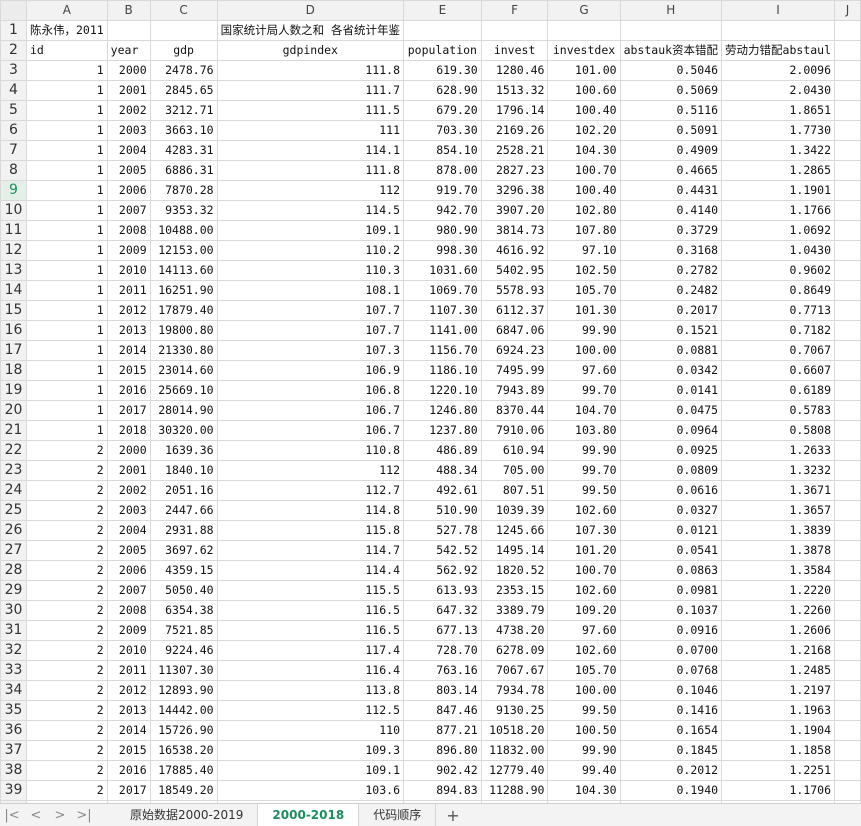 The height and width of the screenshot is (826, 861). I want to click on table-cell-gdpindex: 114.8, so click(310, 510).